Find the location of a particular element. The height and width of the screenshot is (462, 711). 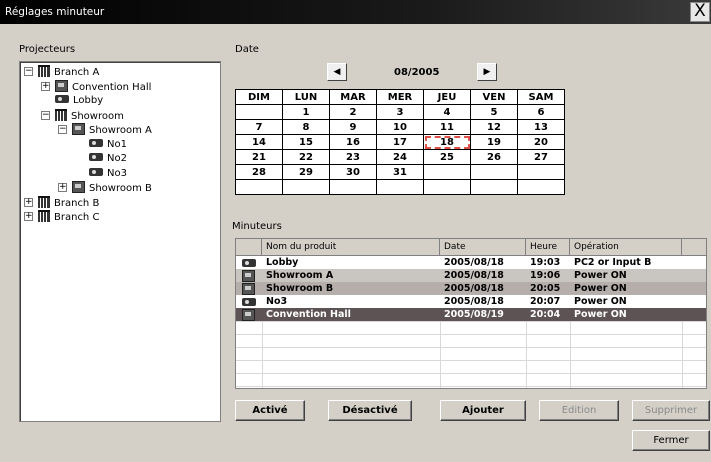

calendar-day: 10 is located at coordinates (400, 127).